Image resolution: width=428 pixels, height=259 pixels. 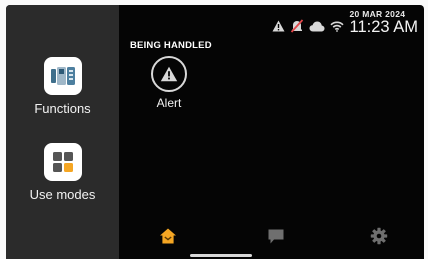 I want to click on section-title: BEING HANDLED, so click(x=171, y=45).